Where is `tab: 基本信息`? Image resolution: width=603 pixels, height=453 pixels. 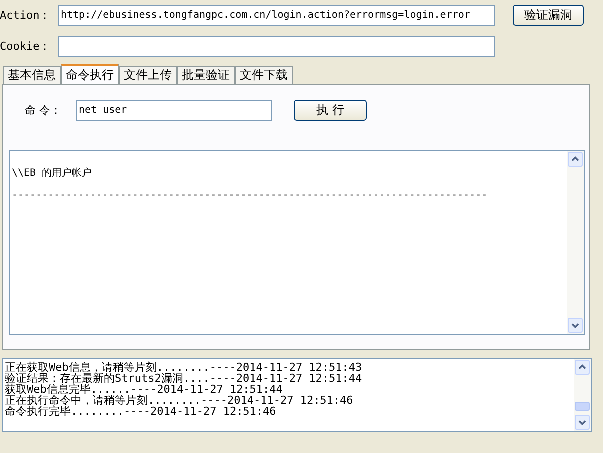
tab: 基本信息 is located at coordinates (32, 75).